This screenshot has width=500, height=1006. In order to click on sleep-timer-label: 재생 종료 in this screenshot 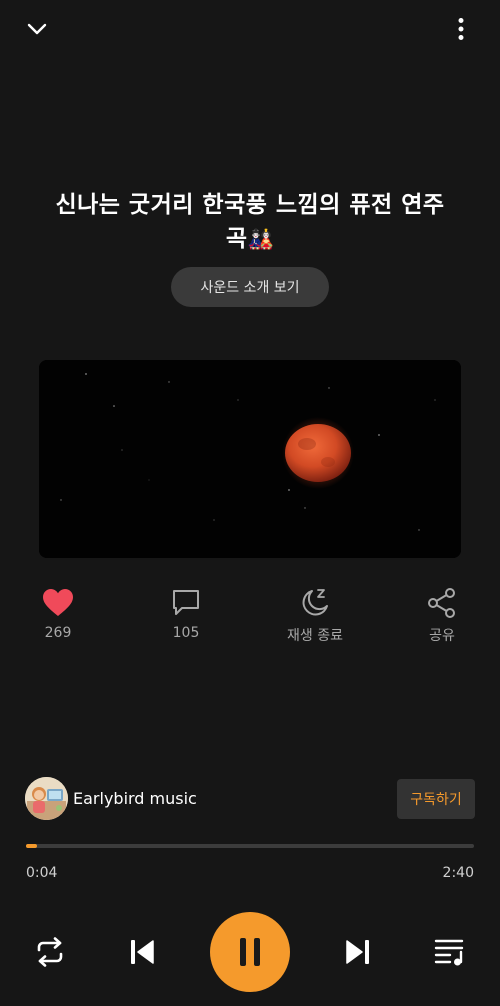, I will do `click(315, 636)`.